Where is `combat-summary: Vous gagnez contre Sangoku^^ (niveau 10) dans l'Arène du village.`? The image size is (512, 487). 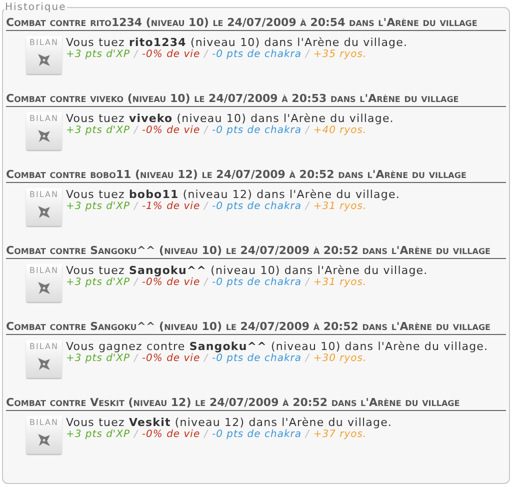
combat-summary: Vous gagnez contre Sangoku^^ (niveau 10) dans l'Arène du village. is located at coordinates (277, 346).